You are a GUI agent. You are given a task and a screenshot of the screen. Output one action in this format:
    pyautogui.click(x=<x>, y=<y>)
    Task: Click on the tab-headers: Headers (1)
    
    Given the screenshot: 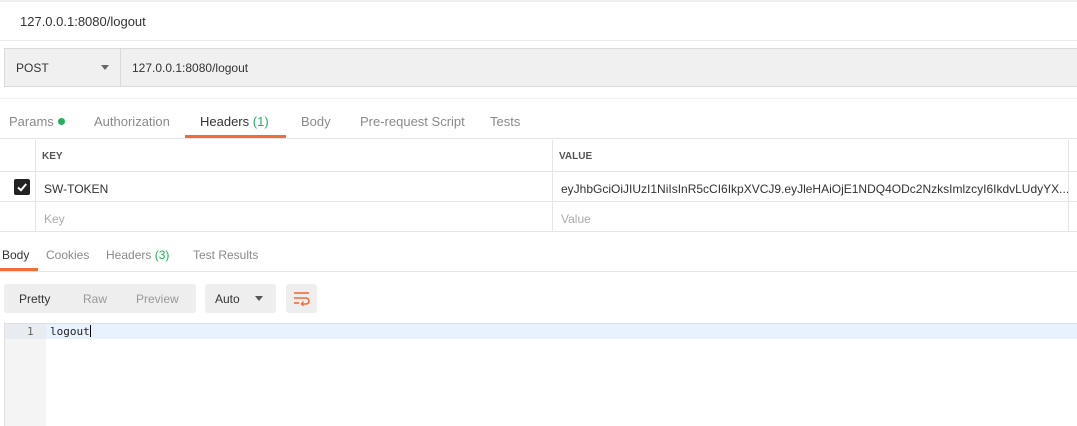 What is the action you would take?
    pyautogui.click(x=234, y=121)
    